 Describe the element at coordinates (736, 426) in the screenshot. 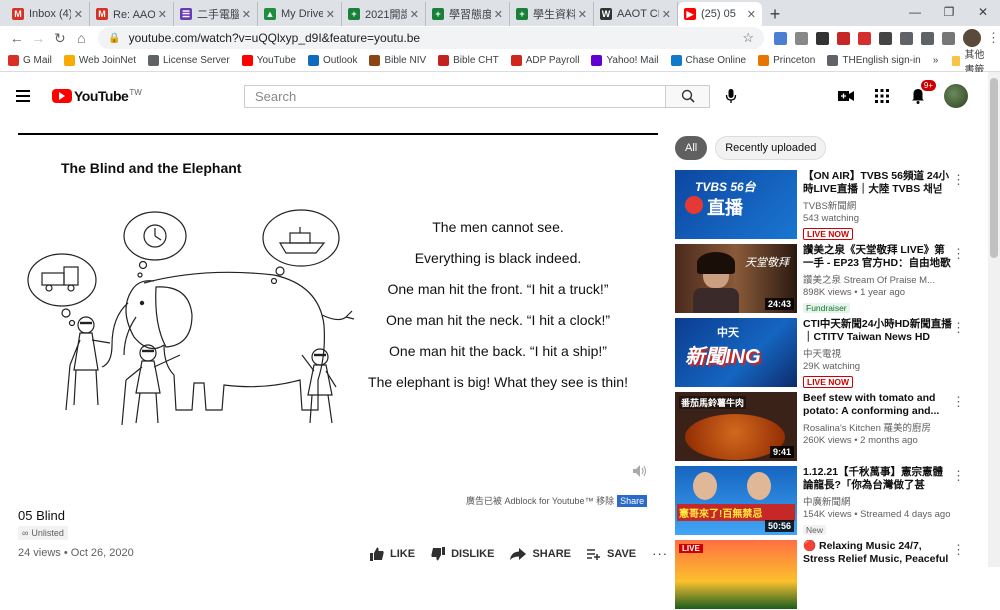

I see `video-thumbnail: 番茄馬鈴薯牛肉 9:41` at that location.